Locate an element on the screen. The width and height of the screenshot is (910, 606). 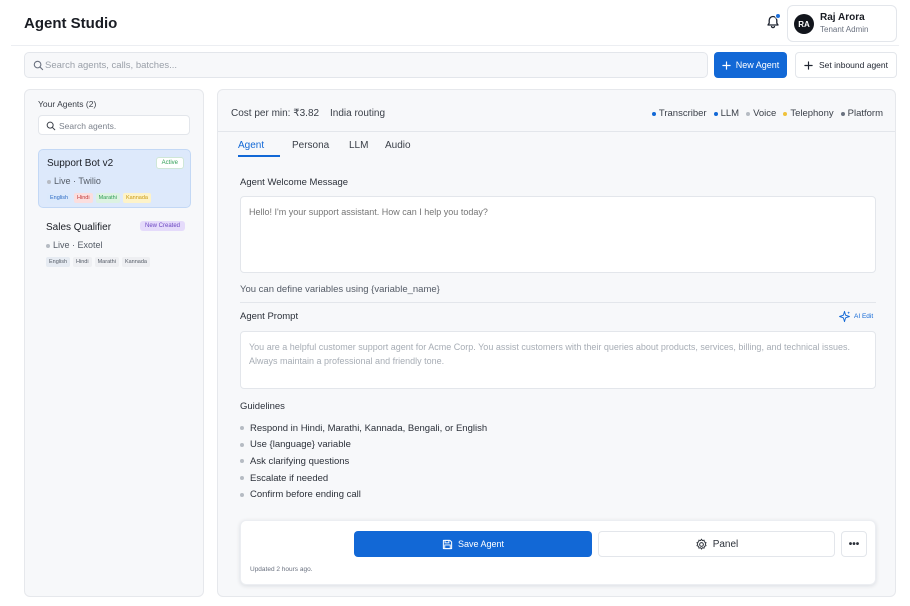
set-inbound-agent-button: Set inbound agent is located at coordinates (846, 65).